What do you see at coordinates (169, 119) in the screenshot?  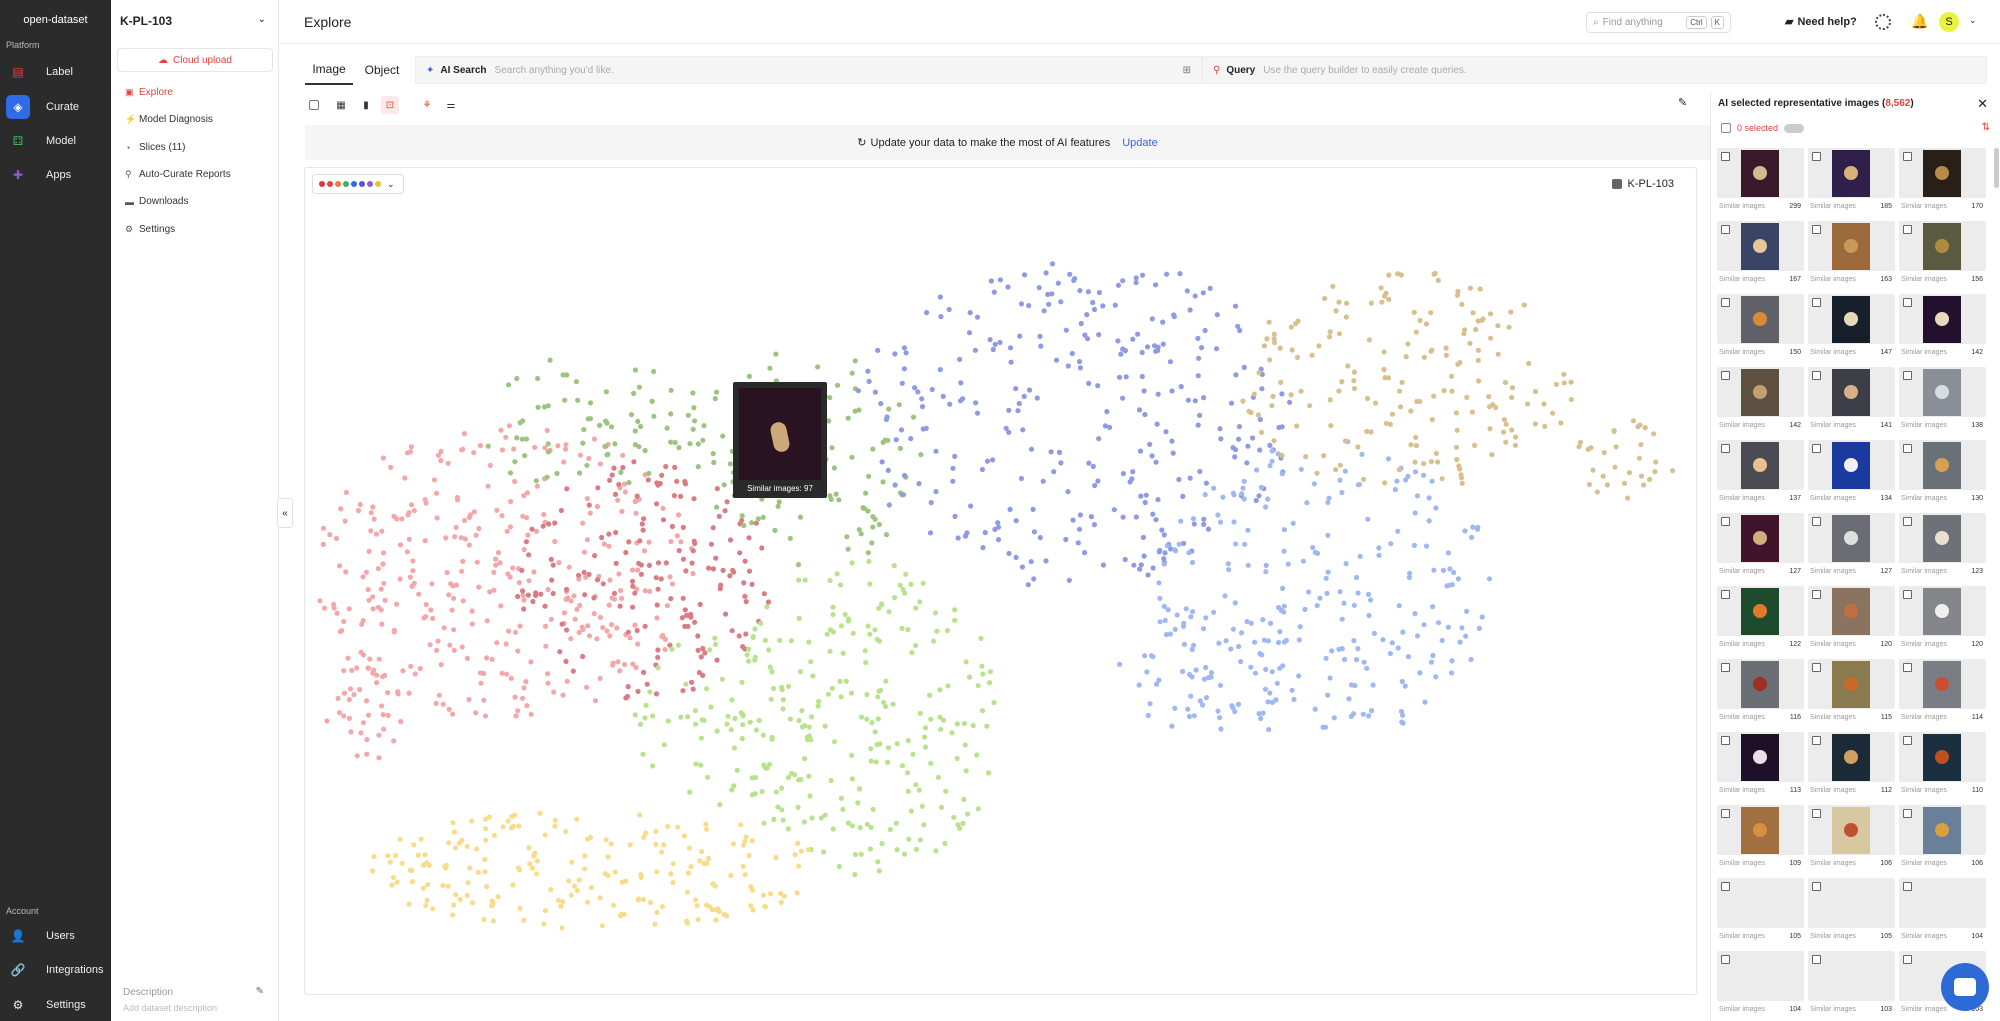 I see `dataset-nav-model-diagnosis: ⚡ Model Diagnosis` at bounding box center [169, 119].